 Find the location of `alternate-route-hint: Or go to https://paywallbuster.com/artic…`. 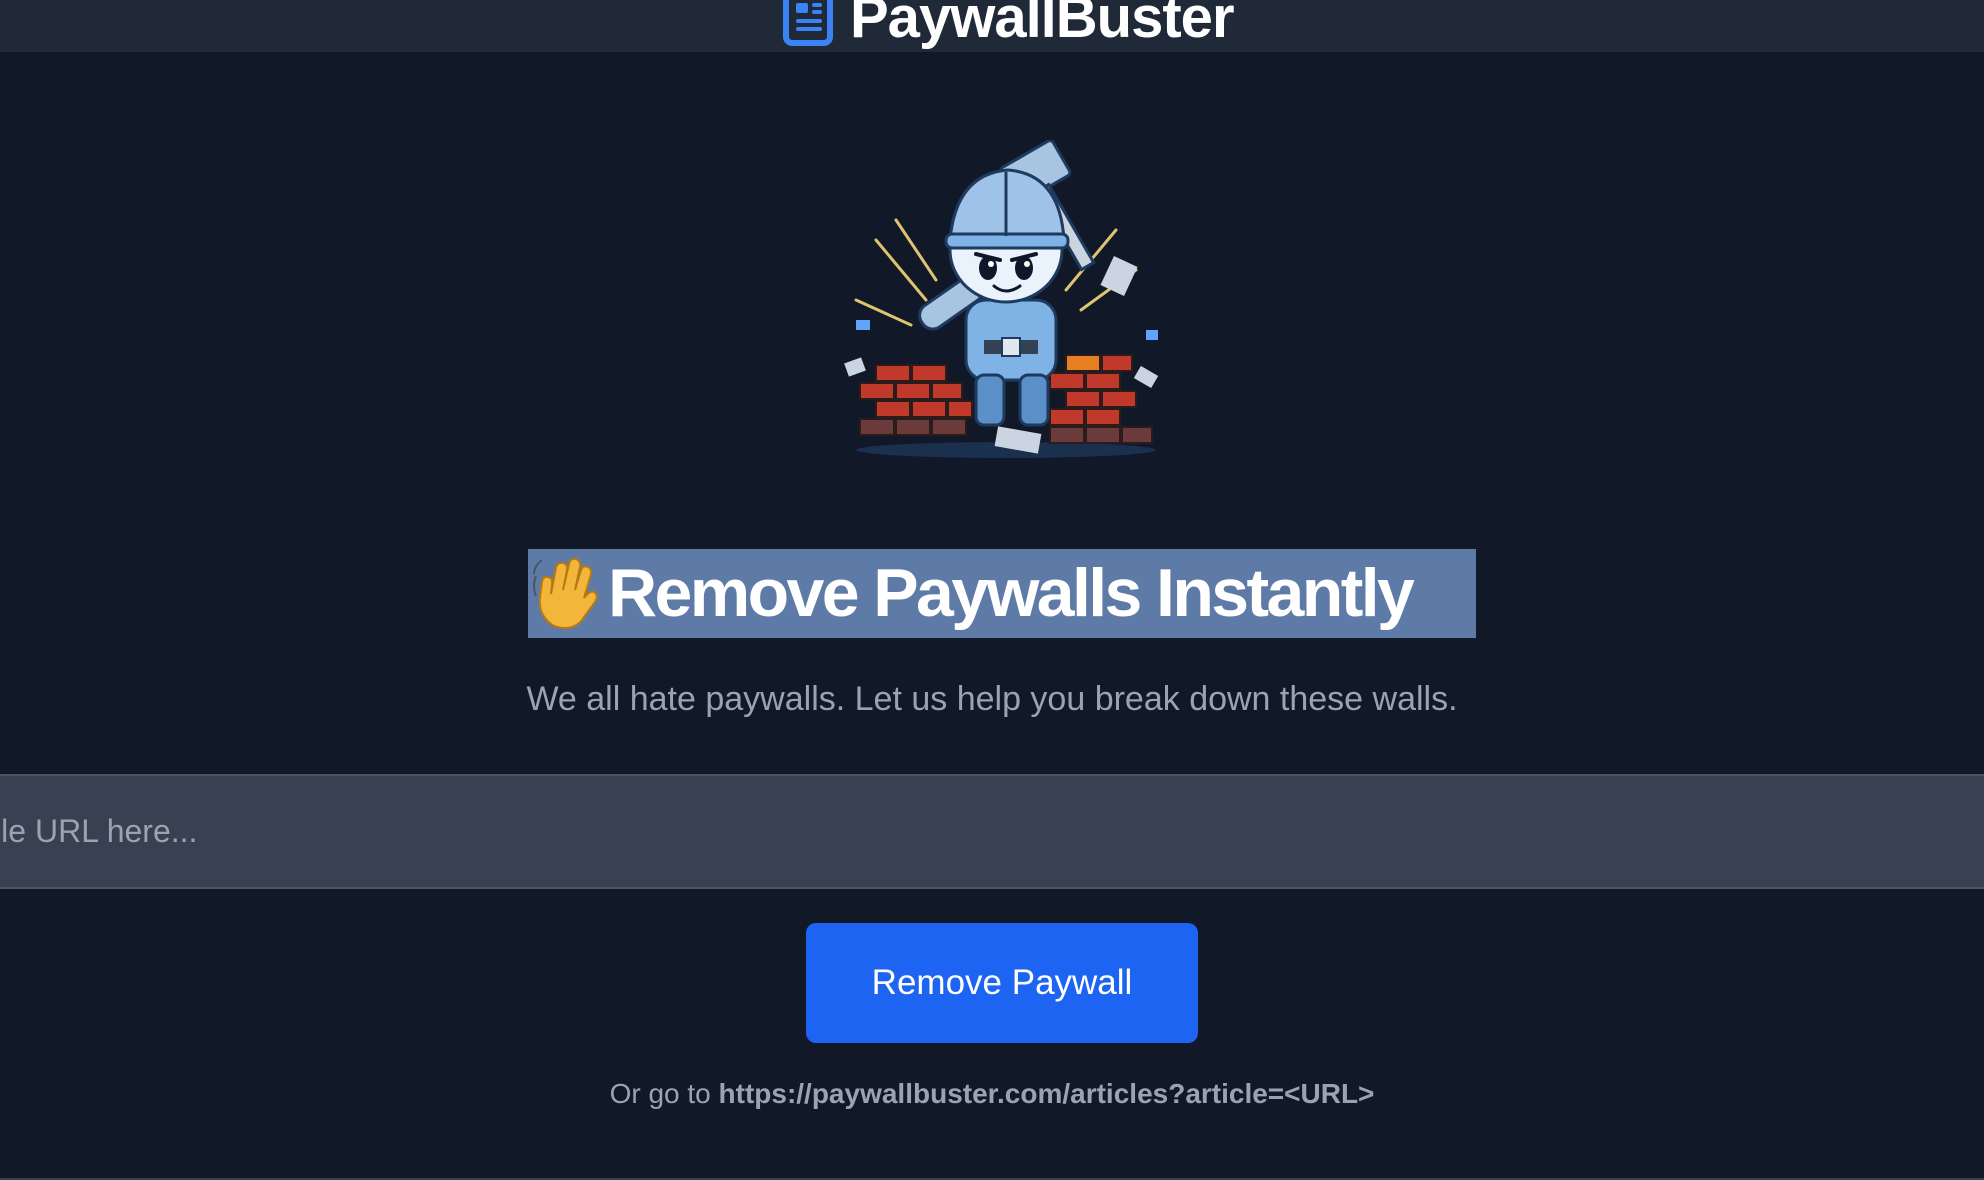

alternate-route-hint: Or go to https://paywallbuster.com/artic… is located at coordinates (992, 1094).